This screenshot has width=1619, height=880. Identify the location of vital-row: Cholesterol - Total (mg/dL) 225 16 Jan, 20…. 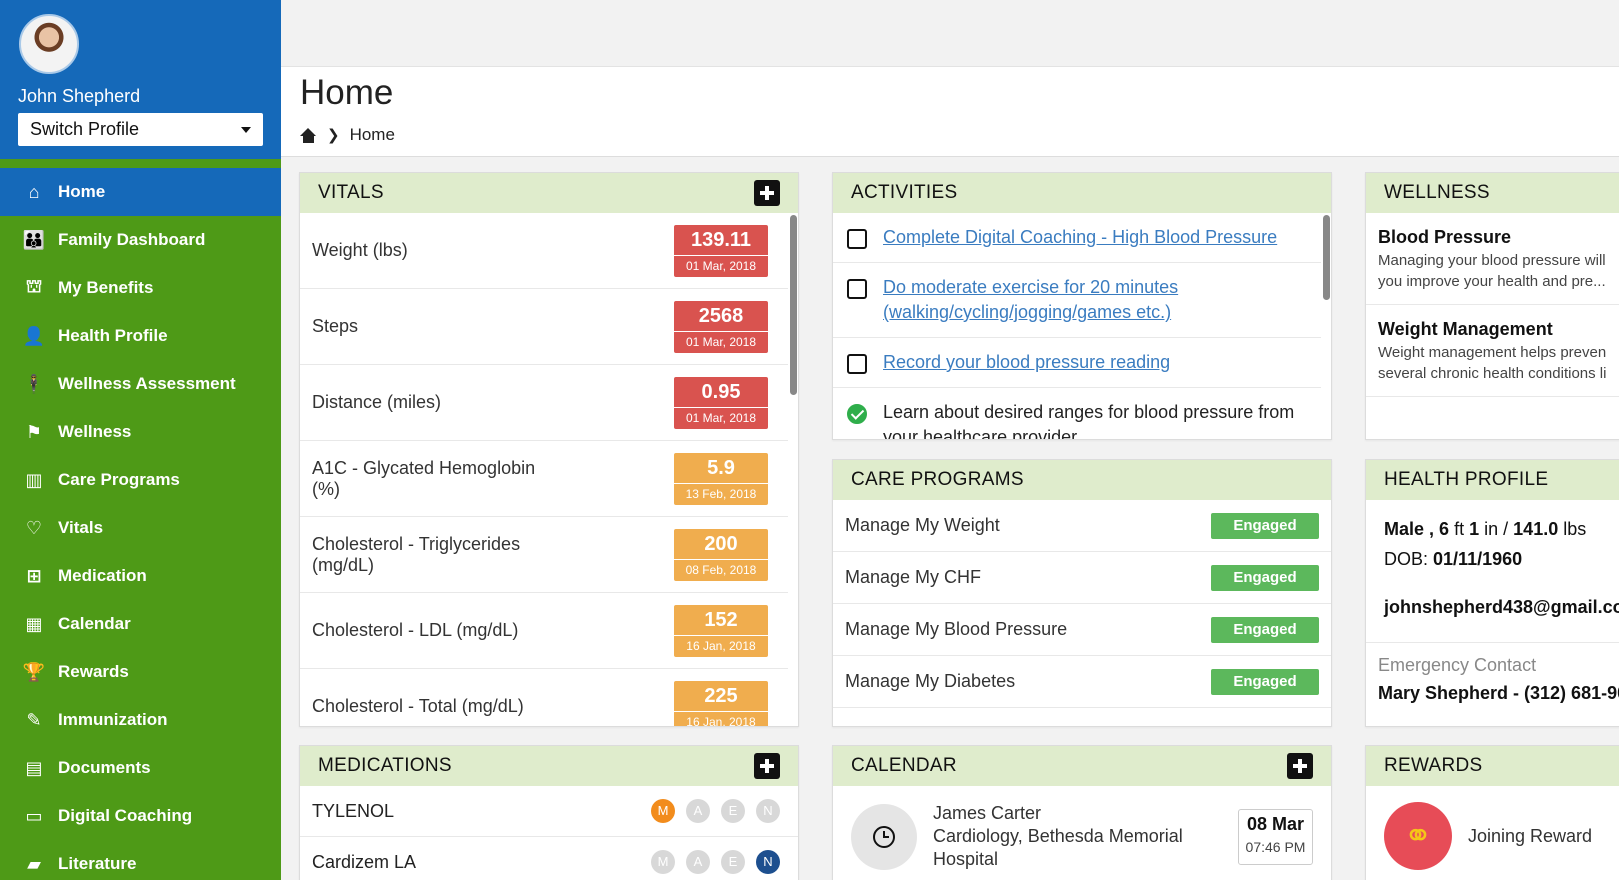
(544, 697).